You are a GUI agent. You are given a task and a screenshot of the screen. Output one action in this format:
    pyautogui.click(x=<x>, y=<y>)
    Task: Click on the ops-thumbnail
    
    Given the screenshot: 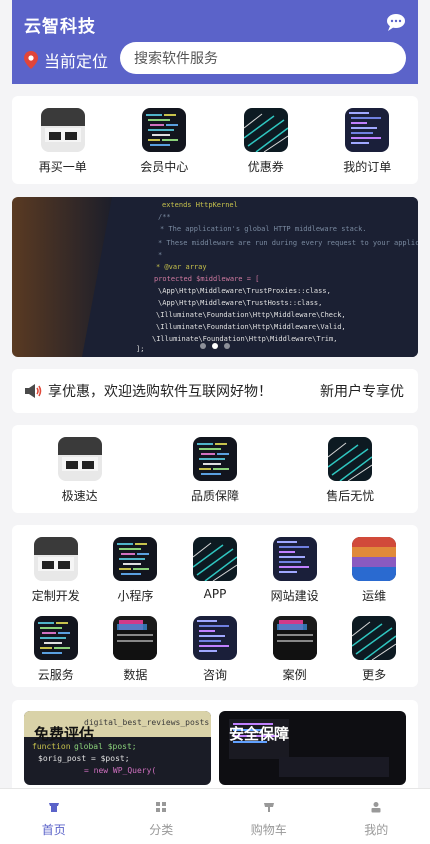 What is the action you would take?
    pyautogui.click(x=374, y=559)
    